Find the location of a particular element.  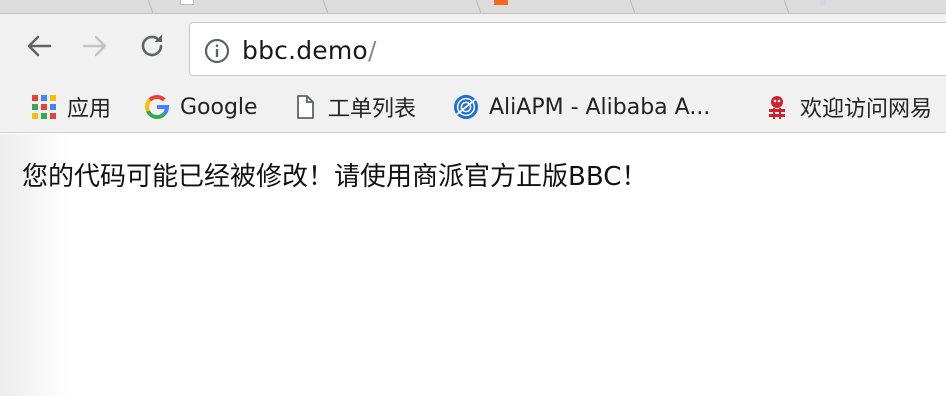

bookmark-google: Google is located at coordinates (201, 107).